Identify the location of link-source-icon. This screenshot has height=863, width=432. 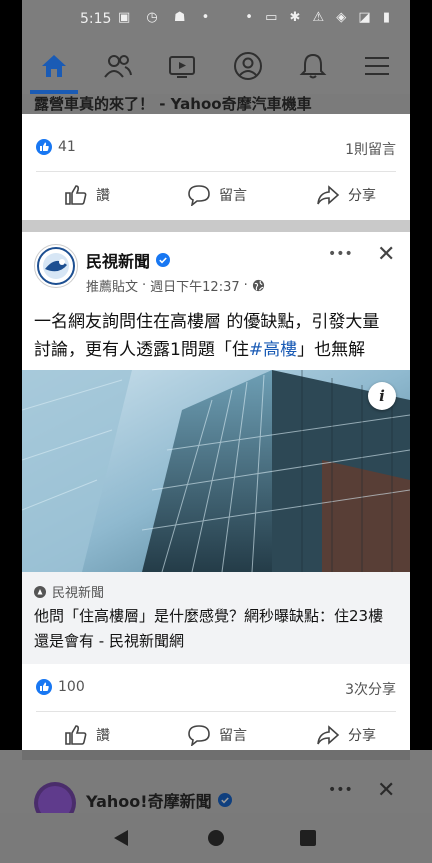
(40, 591).